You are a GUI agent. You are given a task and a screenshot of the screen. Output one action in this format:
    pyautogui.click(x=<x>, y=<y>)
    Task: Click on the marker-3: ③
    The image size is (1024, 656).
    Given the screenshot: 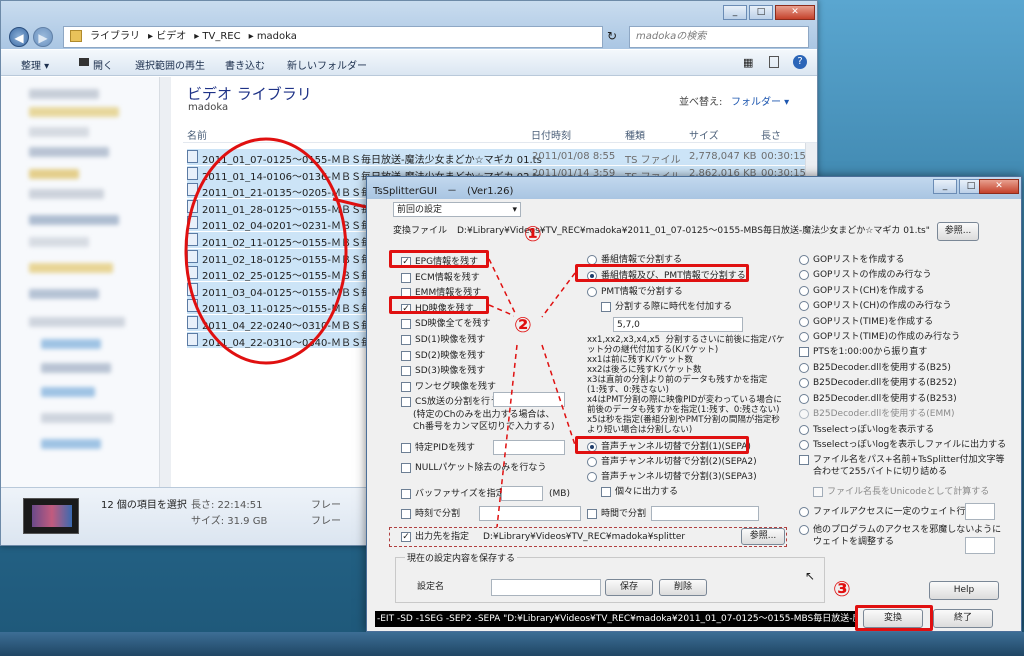 What is the action you would take?
    pyautogui.click(x=842, y=589)
    